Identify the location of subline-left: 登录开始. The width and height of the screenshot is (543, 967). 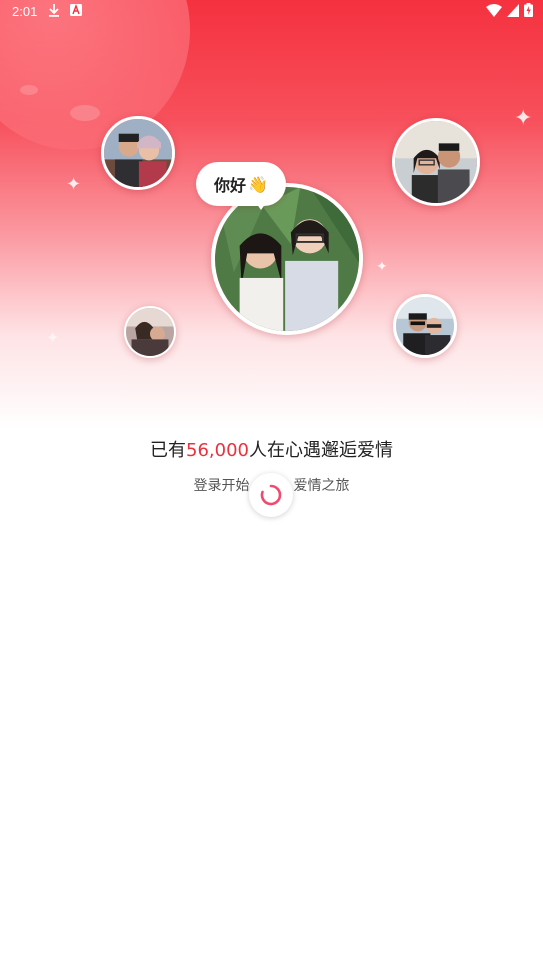
(221, 486).